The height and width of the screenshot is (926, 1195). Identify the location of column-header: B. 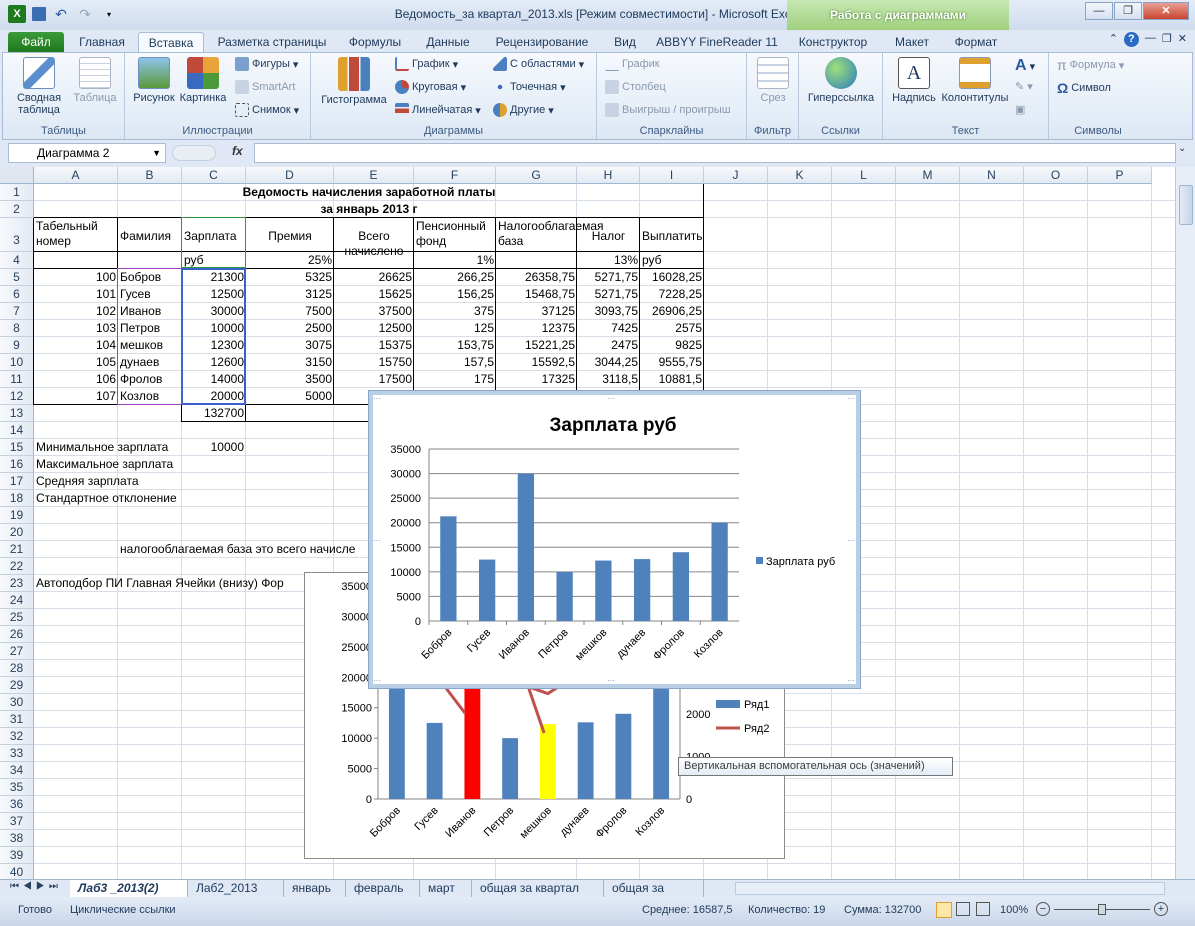
(150, 175).